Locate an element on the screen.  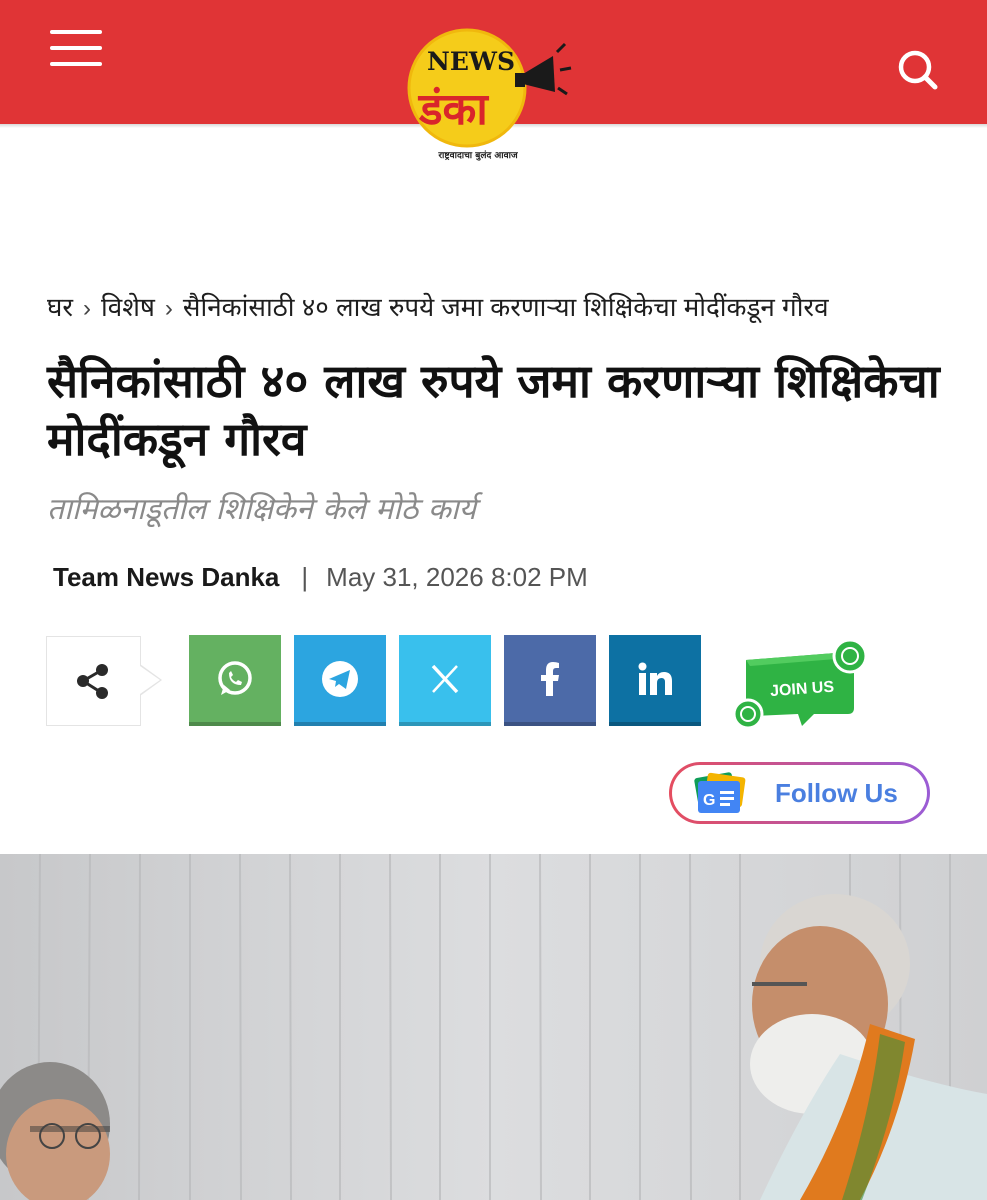
menu-button is located at coordinates (76, 48).